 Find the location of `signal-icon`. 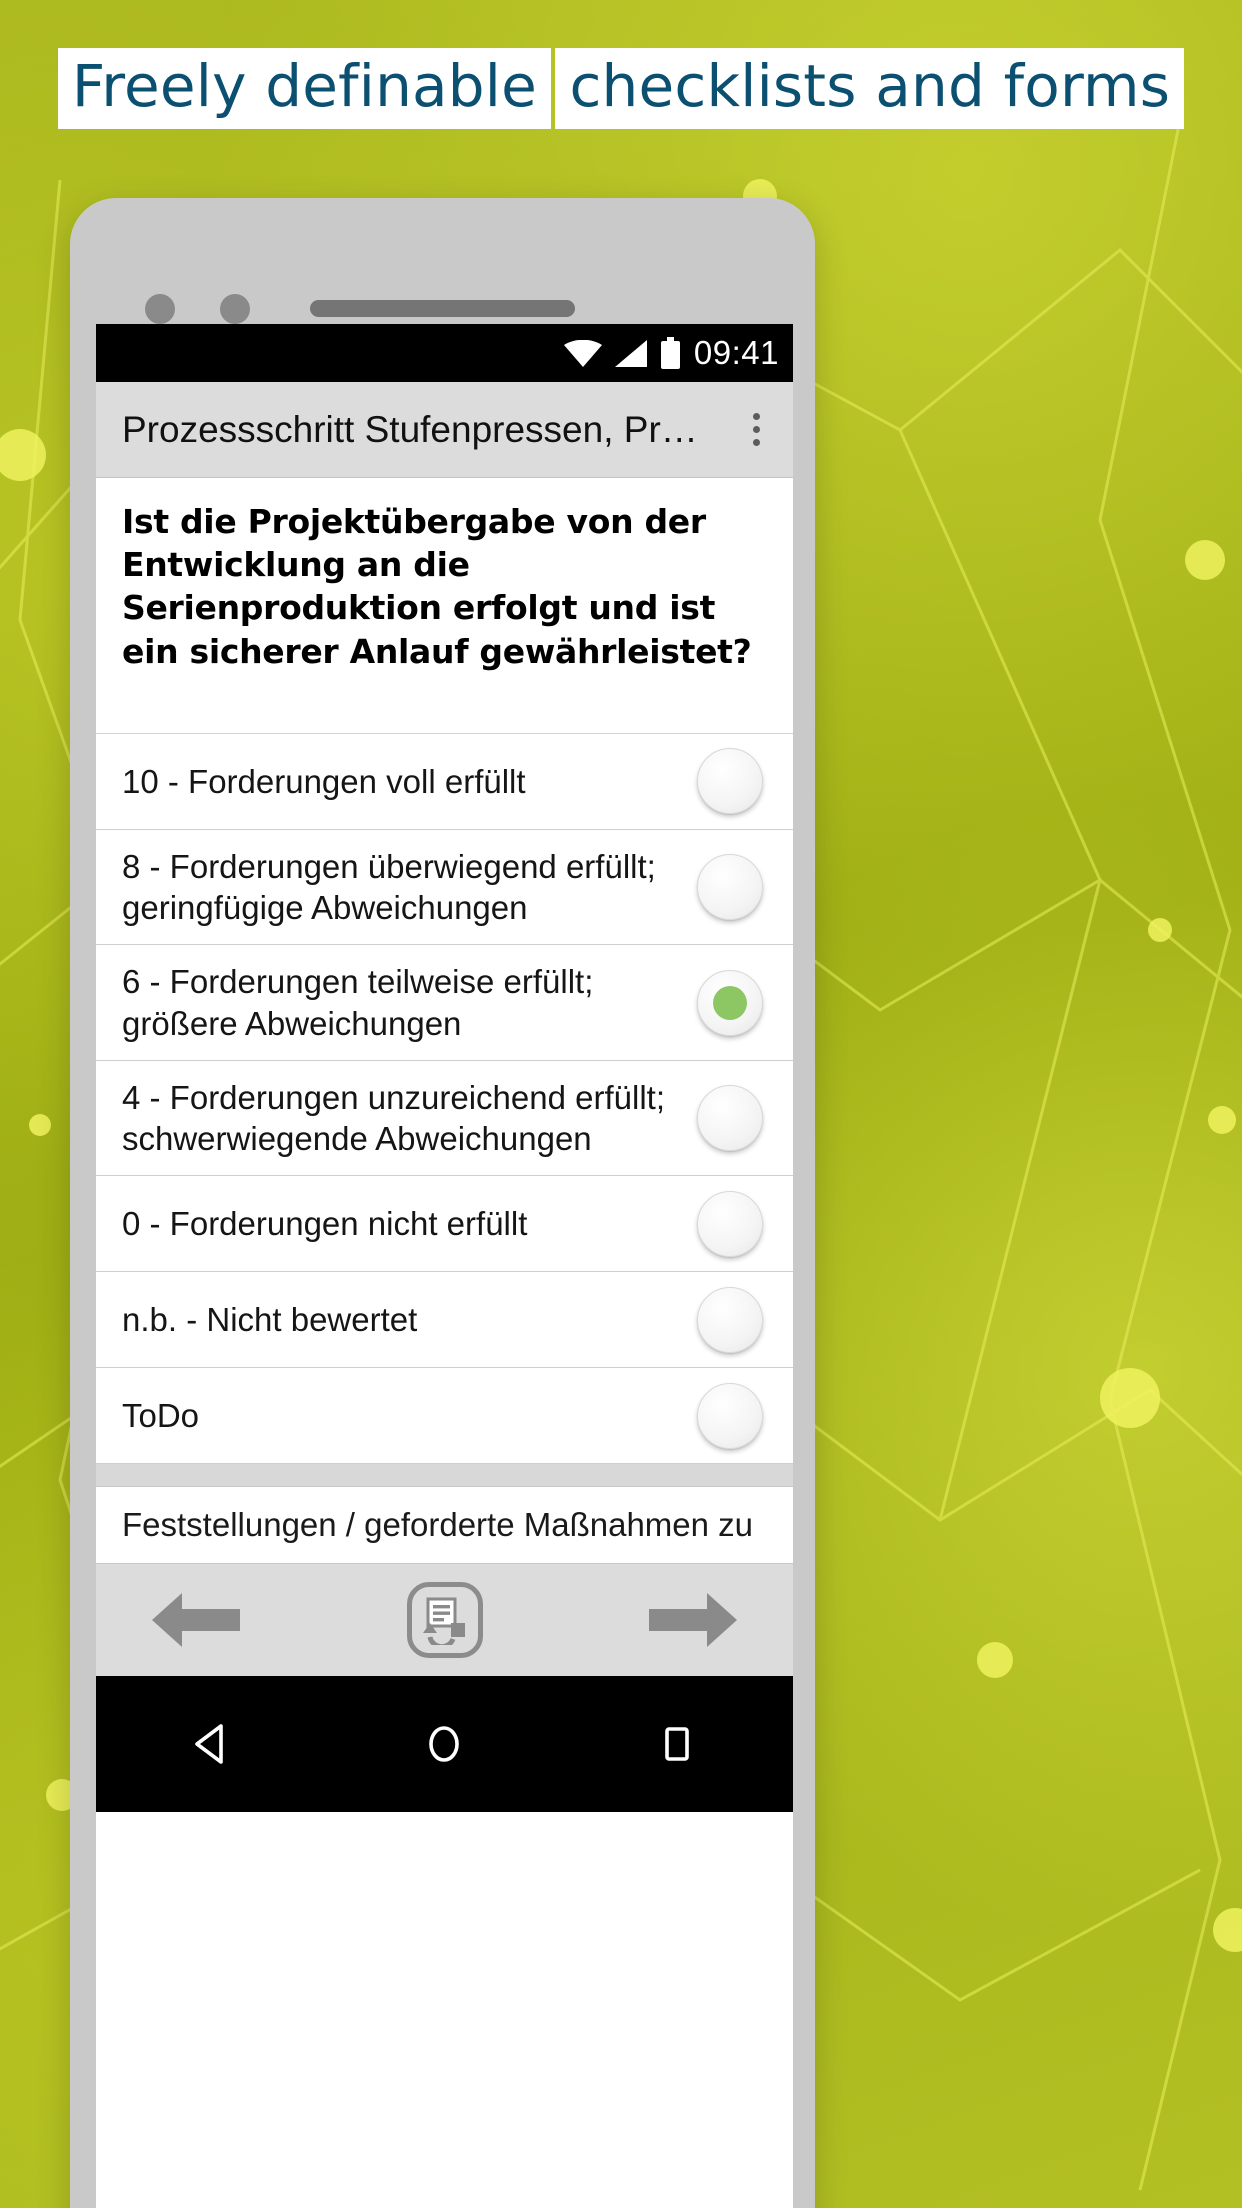

signal-icon is located at coordinates (630, 353).